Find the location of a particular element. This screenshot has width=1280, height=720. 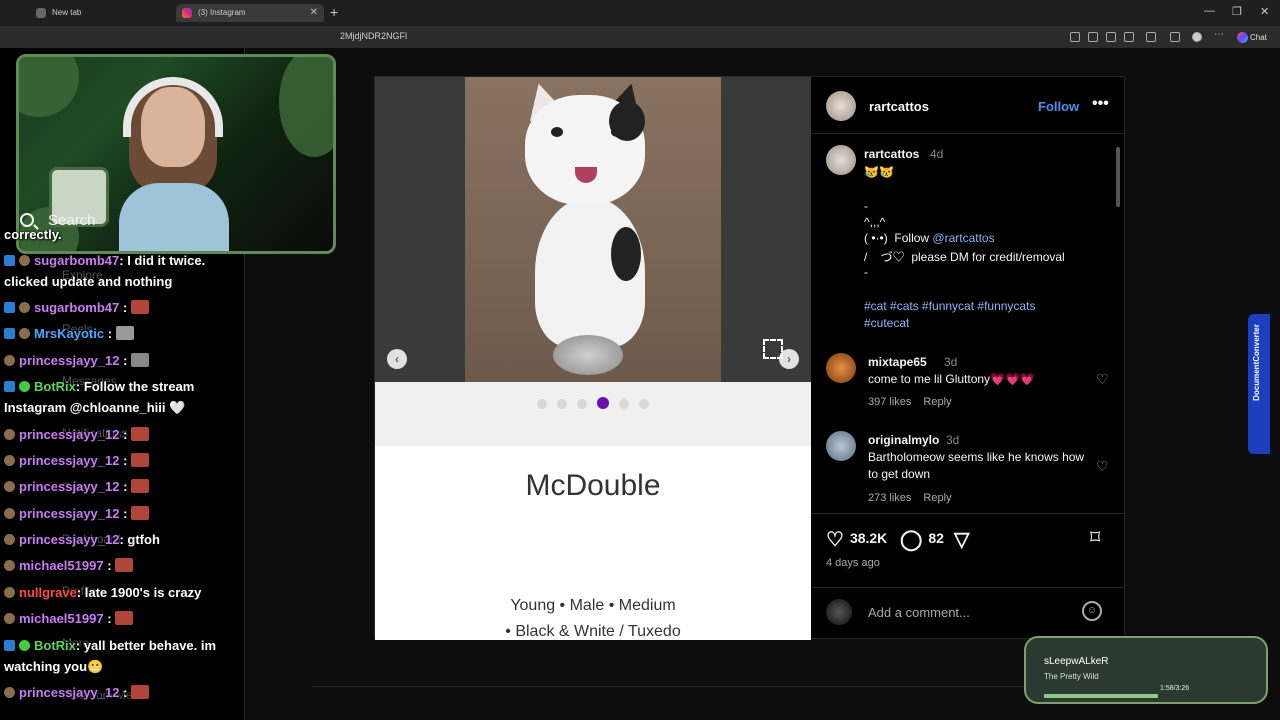

music-player-overlay: sLeepwALkeR The Pretty Wild 1:58/3:26 is located at coordinates (1146, 670).